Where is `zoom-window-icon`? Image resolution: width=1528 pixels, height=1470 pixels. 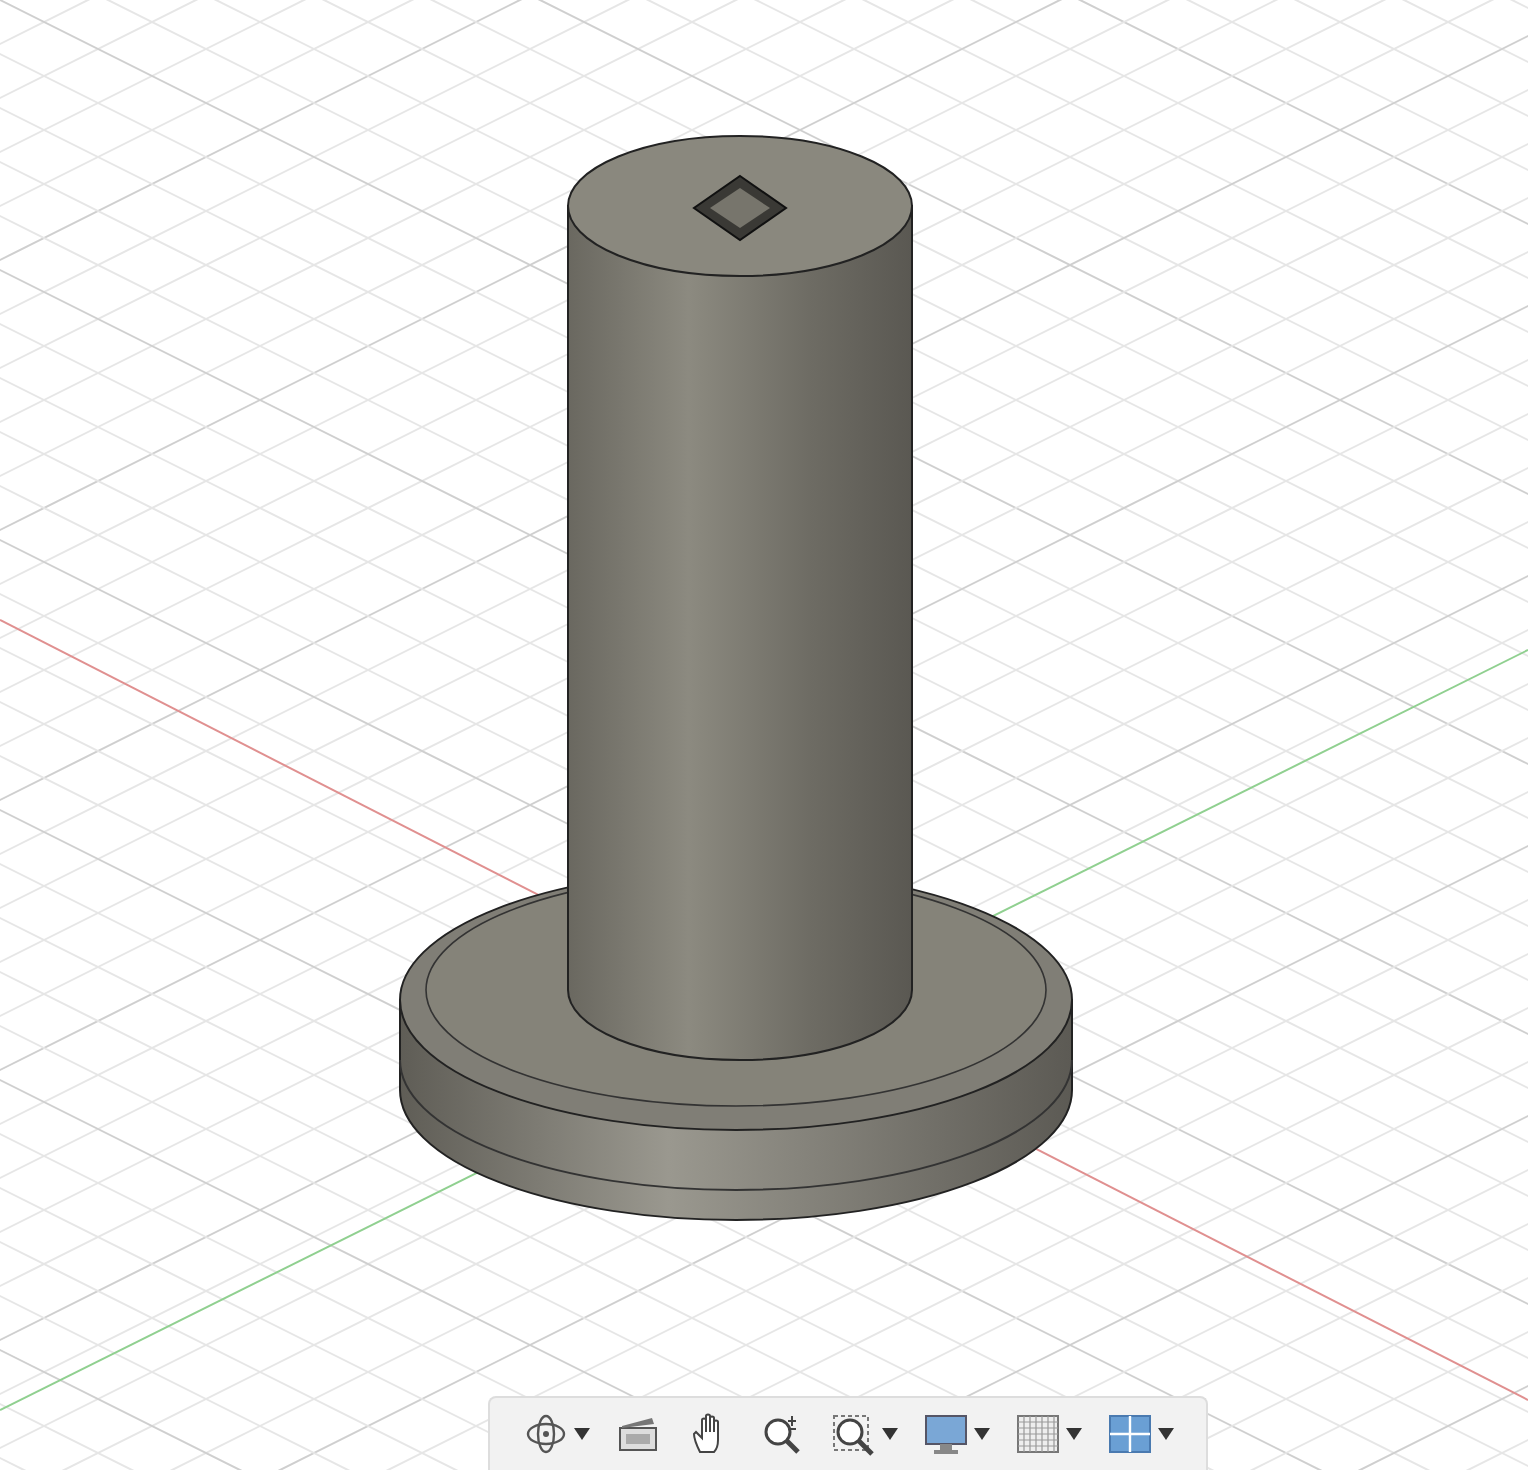 zoom-window-icon is located at coordinates (854, 1434).